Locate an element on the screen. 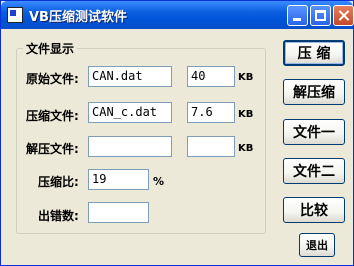 The width and height of the screenshot is (354, 266). close-button is located at coordinates (343, 15).